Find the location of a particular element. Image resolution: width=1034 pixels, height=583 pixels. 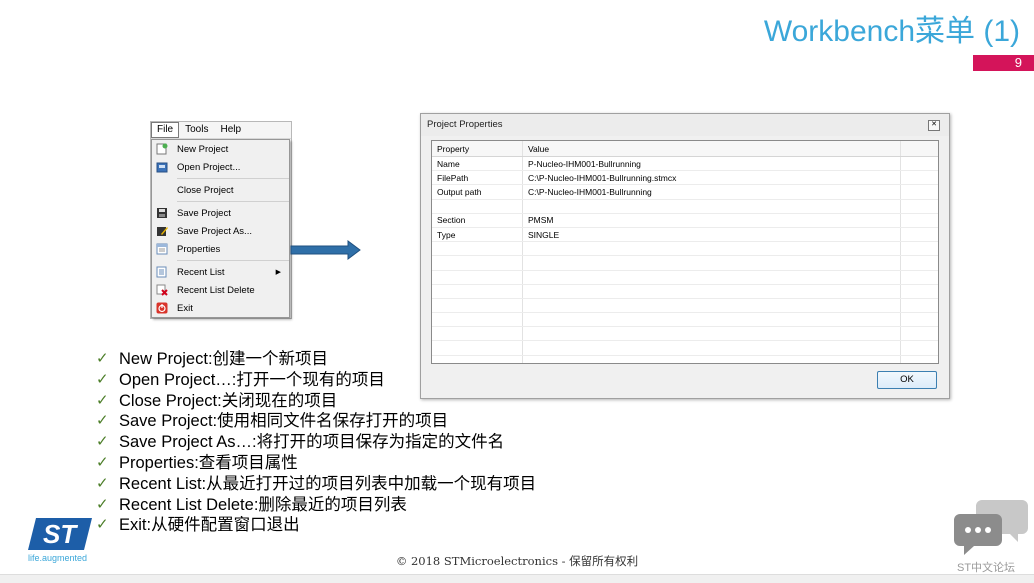

menu-item-properties: Properties is located at coordinates (220, 249).